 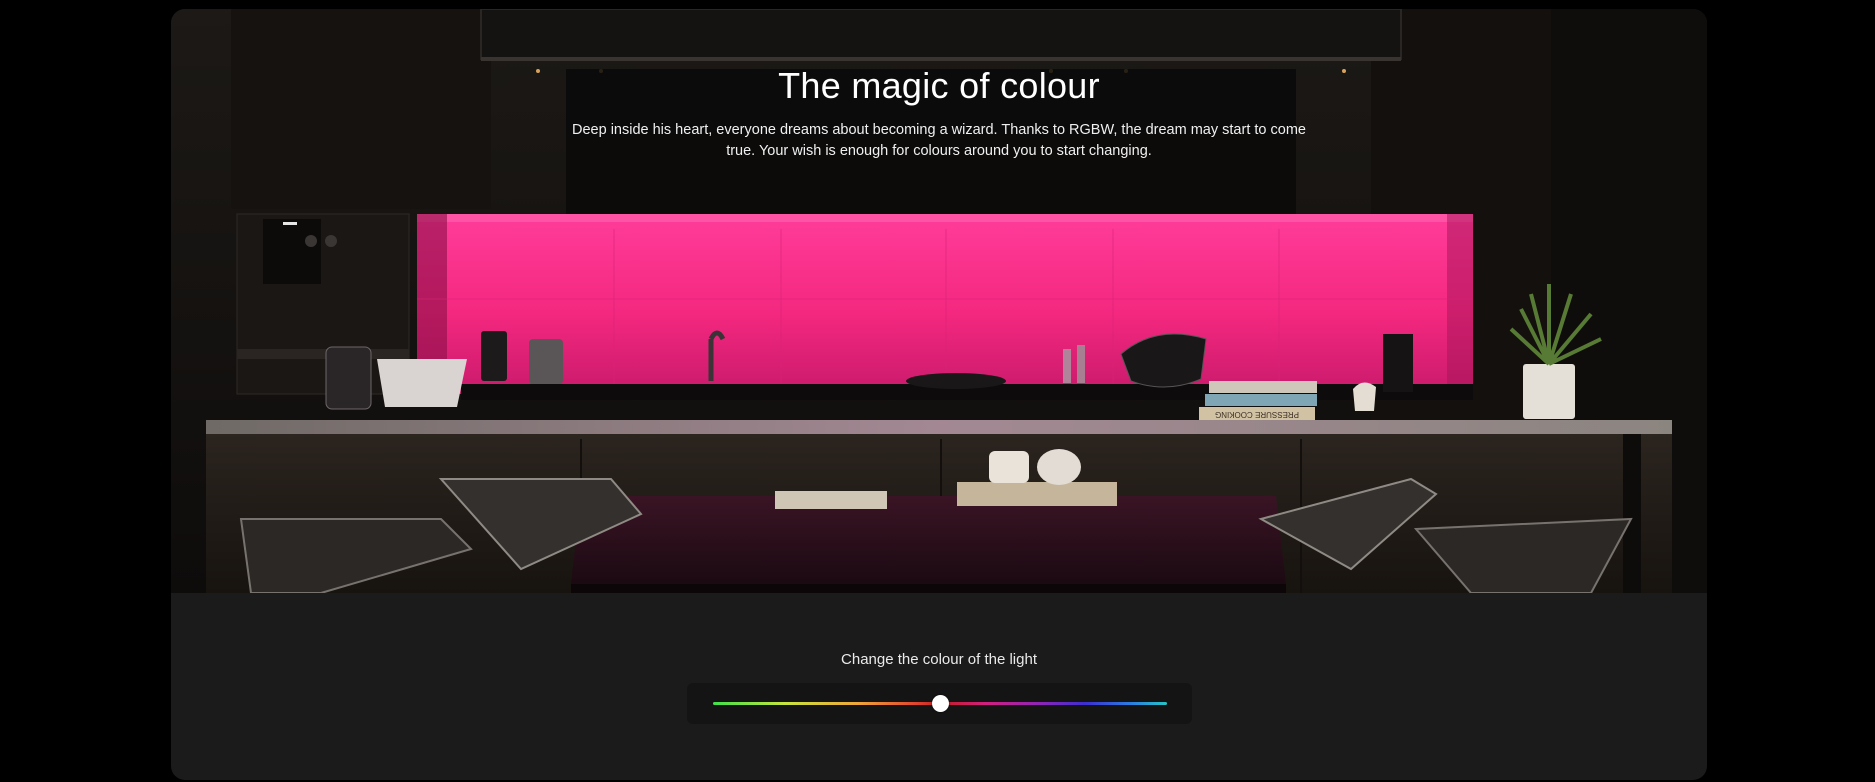 I want to click on backsplash-highlight, so click(x=945, y=218).